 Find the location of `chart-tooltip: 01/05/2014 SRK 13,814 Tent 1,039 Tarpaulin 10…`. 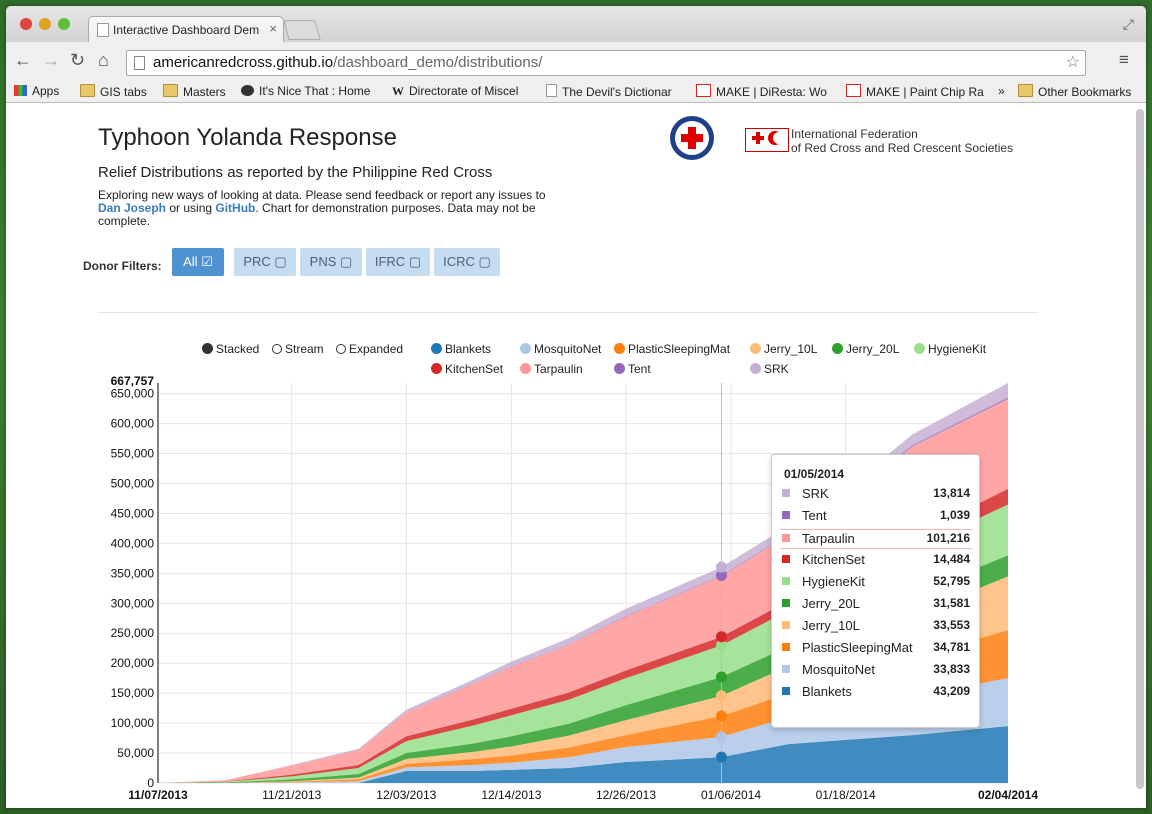

chart-tooltip: 01/05/2014 SRK 13,814 Tent 1,039 Tarpaulin 10… is located at coordinates (875, 591).